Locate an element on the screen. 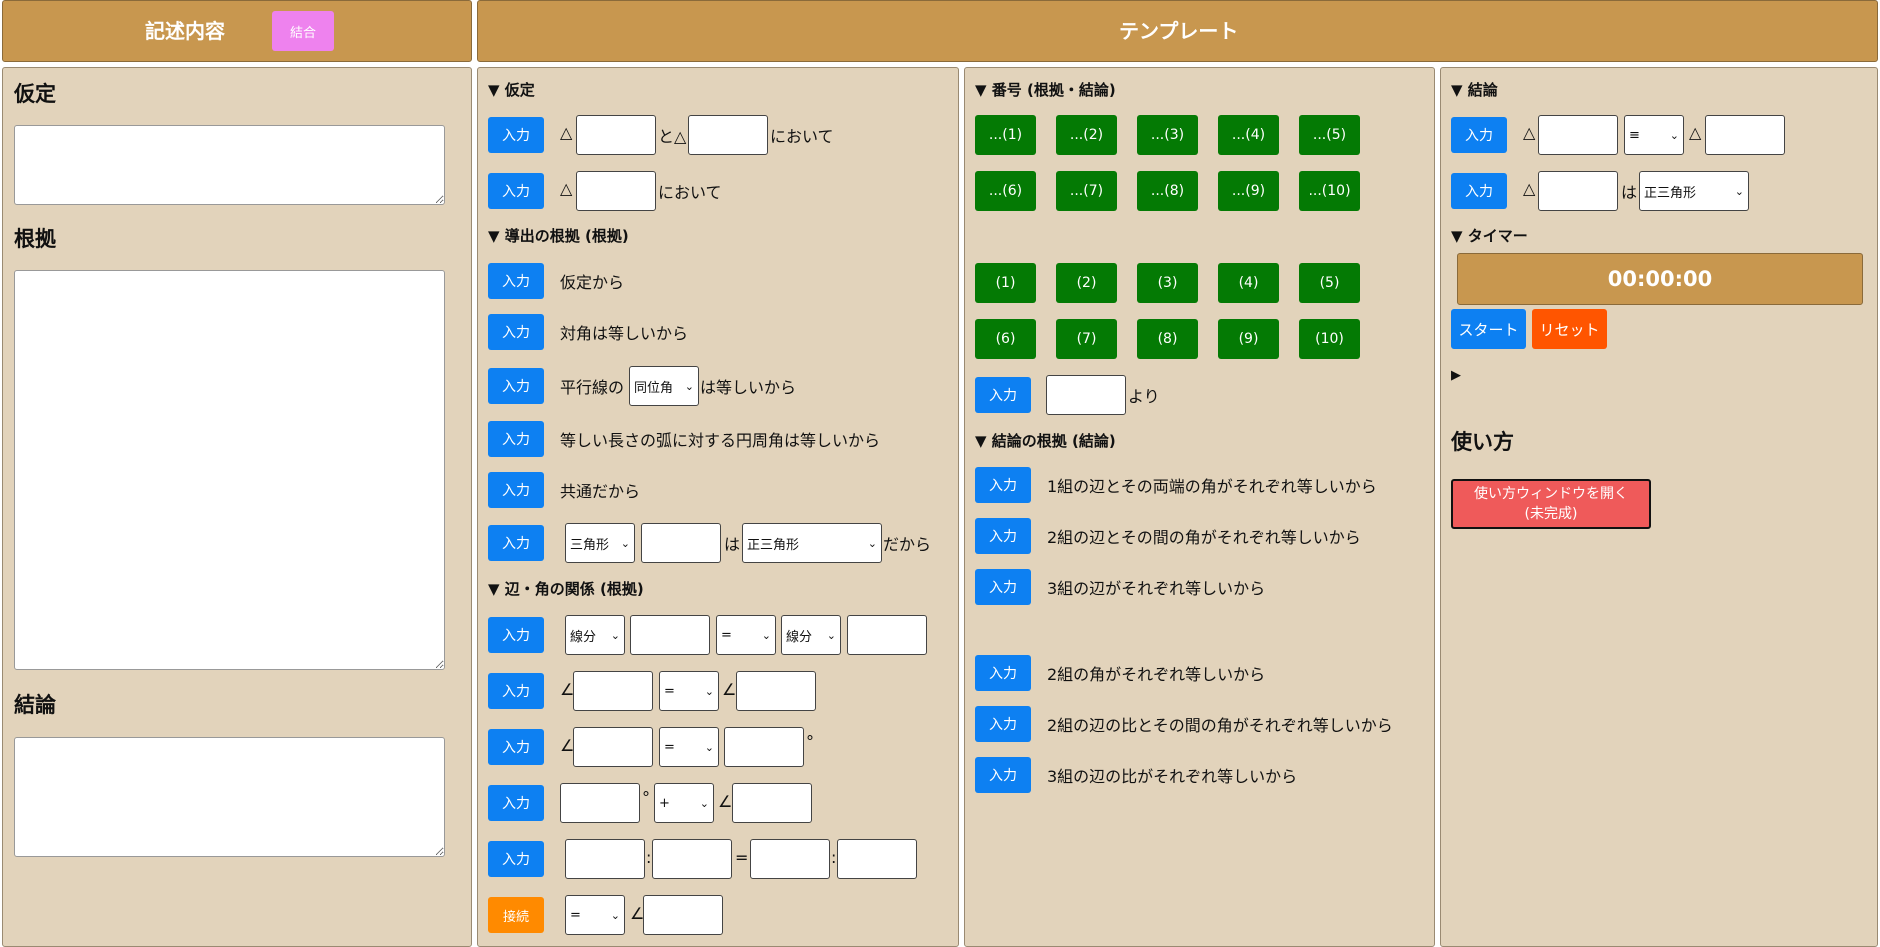  open-howto-line1: 使い方ウィンドウを開く is located at coordinates (1551, 494).